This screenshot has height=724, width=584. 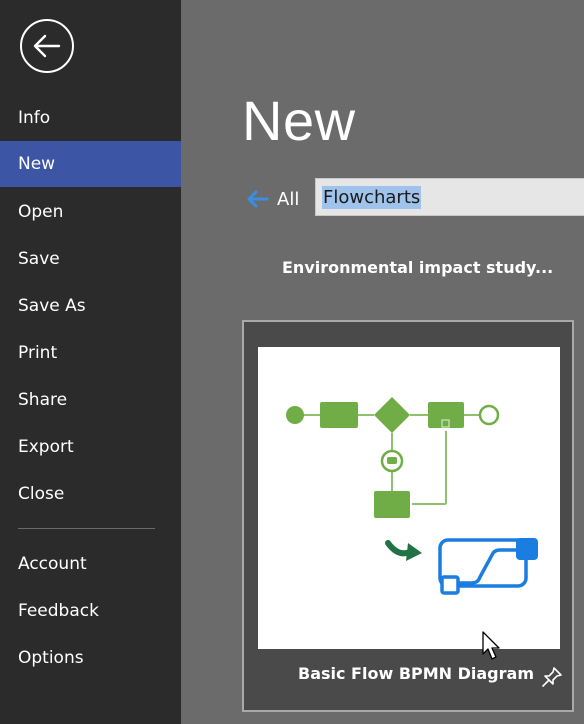 What do you see at coordinates (37, 164) in the screenshot?
I see `sidebar-item-label: New` at bounding box center [37, 164].